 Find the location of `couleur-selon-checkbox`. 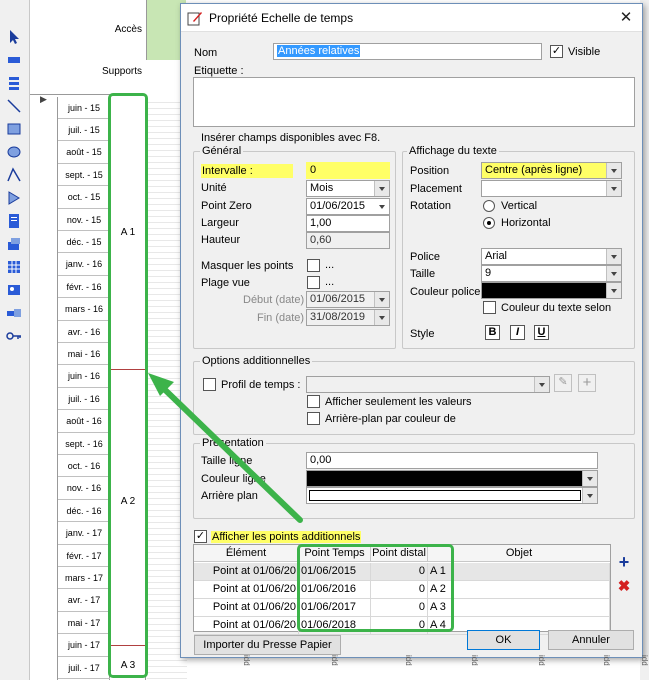

couleur-selon-checkbox is located at coordinates (489, 307).